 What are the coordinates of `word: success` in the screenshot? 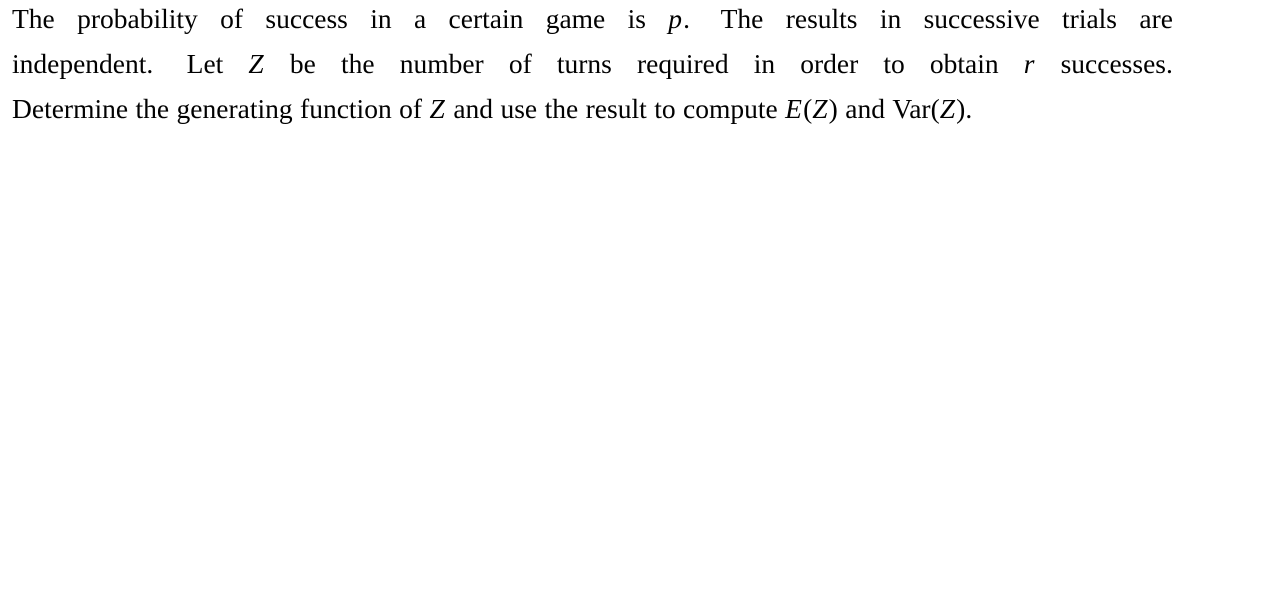 It's located at (306, 18).